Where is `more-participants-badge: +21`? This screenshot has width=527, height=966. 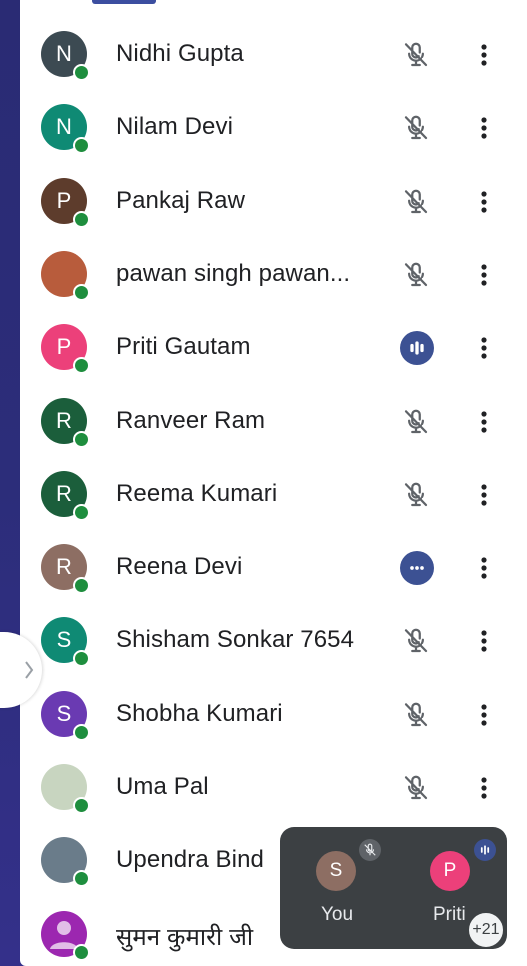 more-participants-badge: +21 is located at coordinates (486, 930).